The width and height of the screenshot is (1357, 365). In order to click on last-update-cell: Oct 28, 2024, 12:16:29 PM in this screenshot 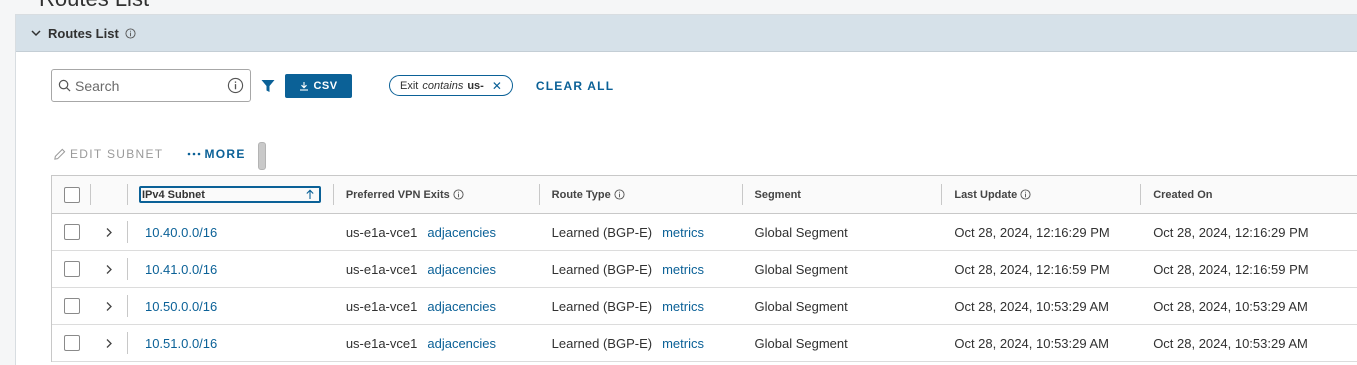, I will do `click(1041, 232)`.